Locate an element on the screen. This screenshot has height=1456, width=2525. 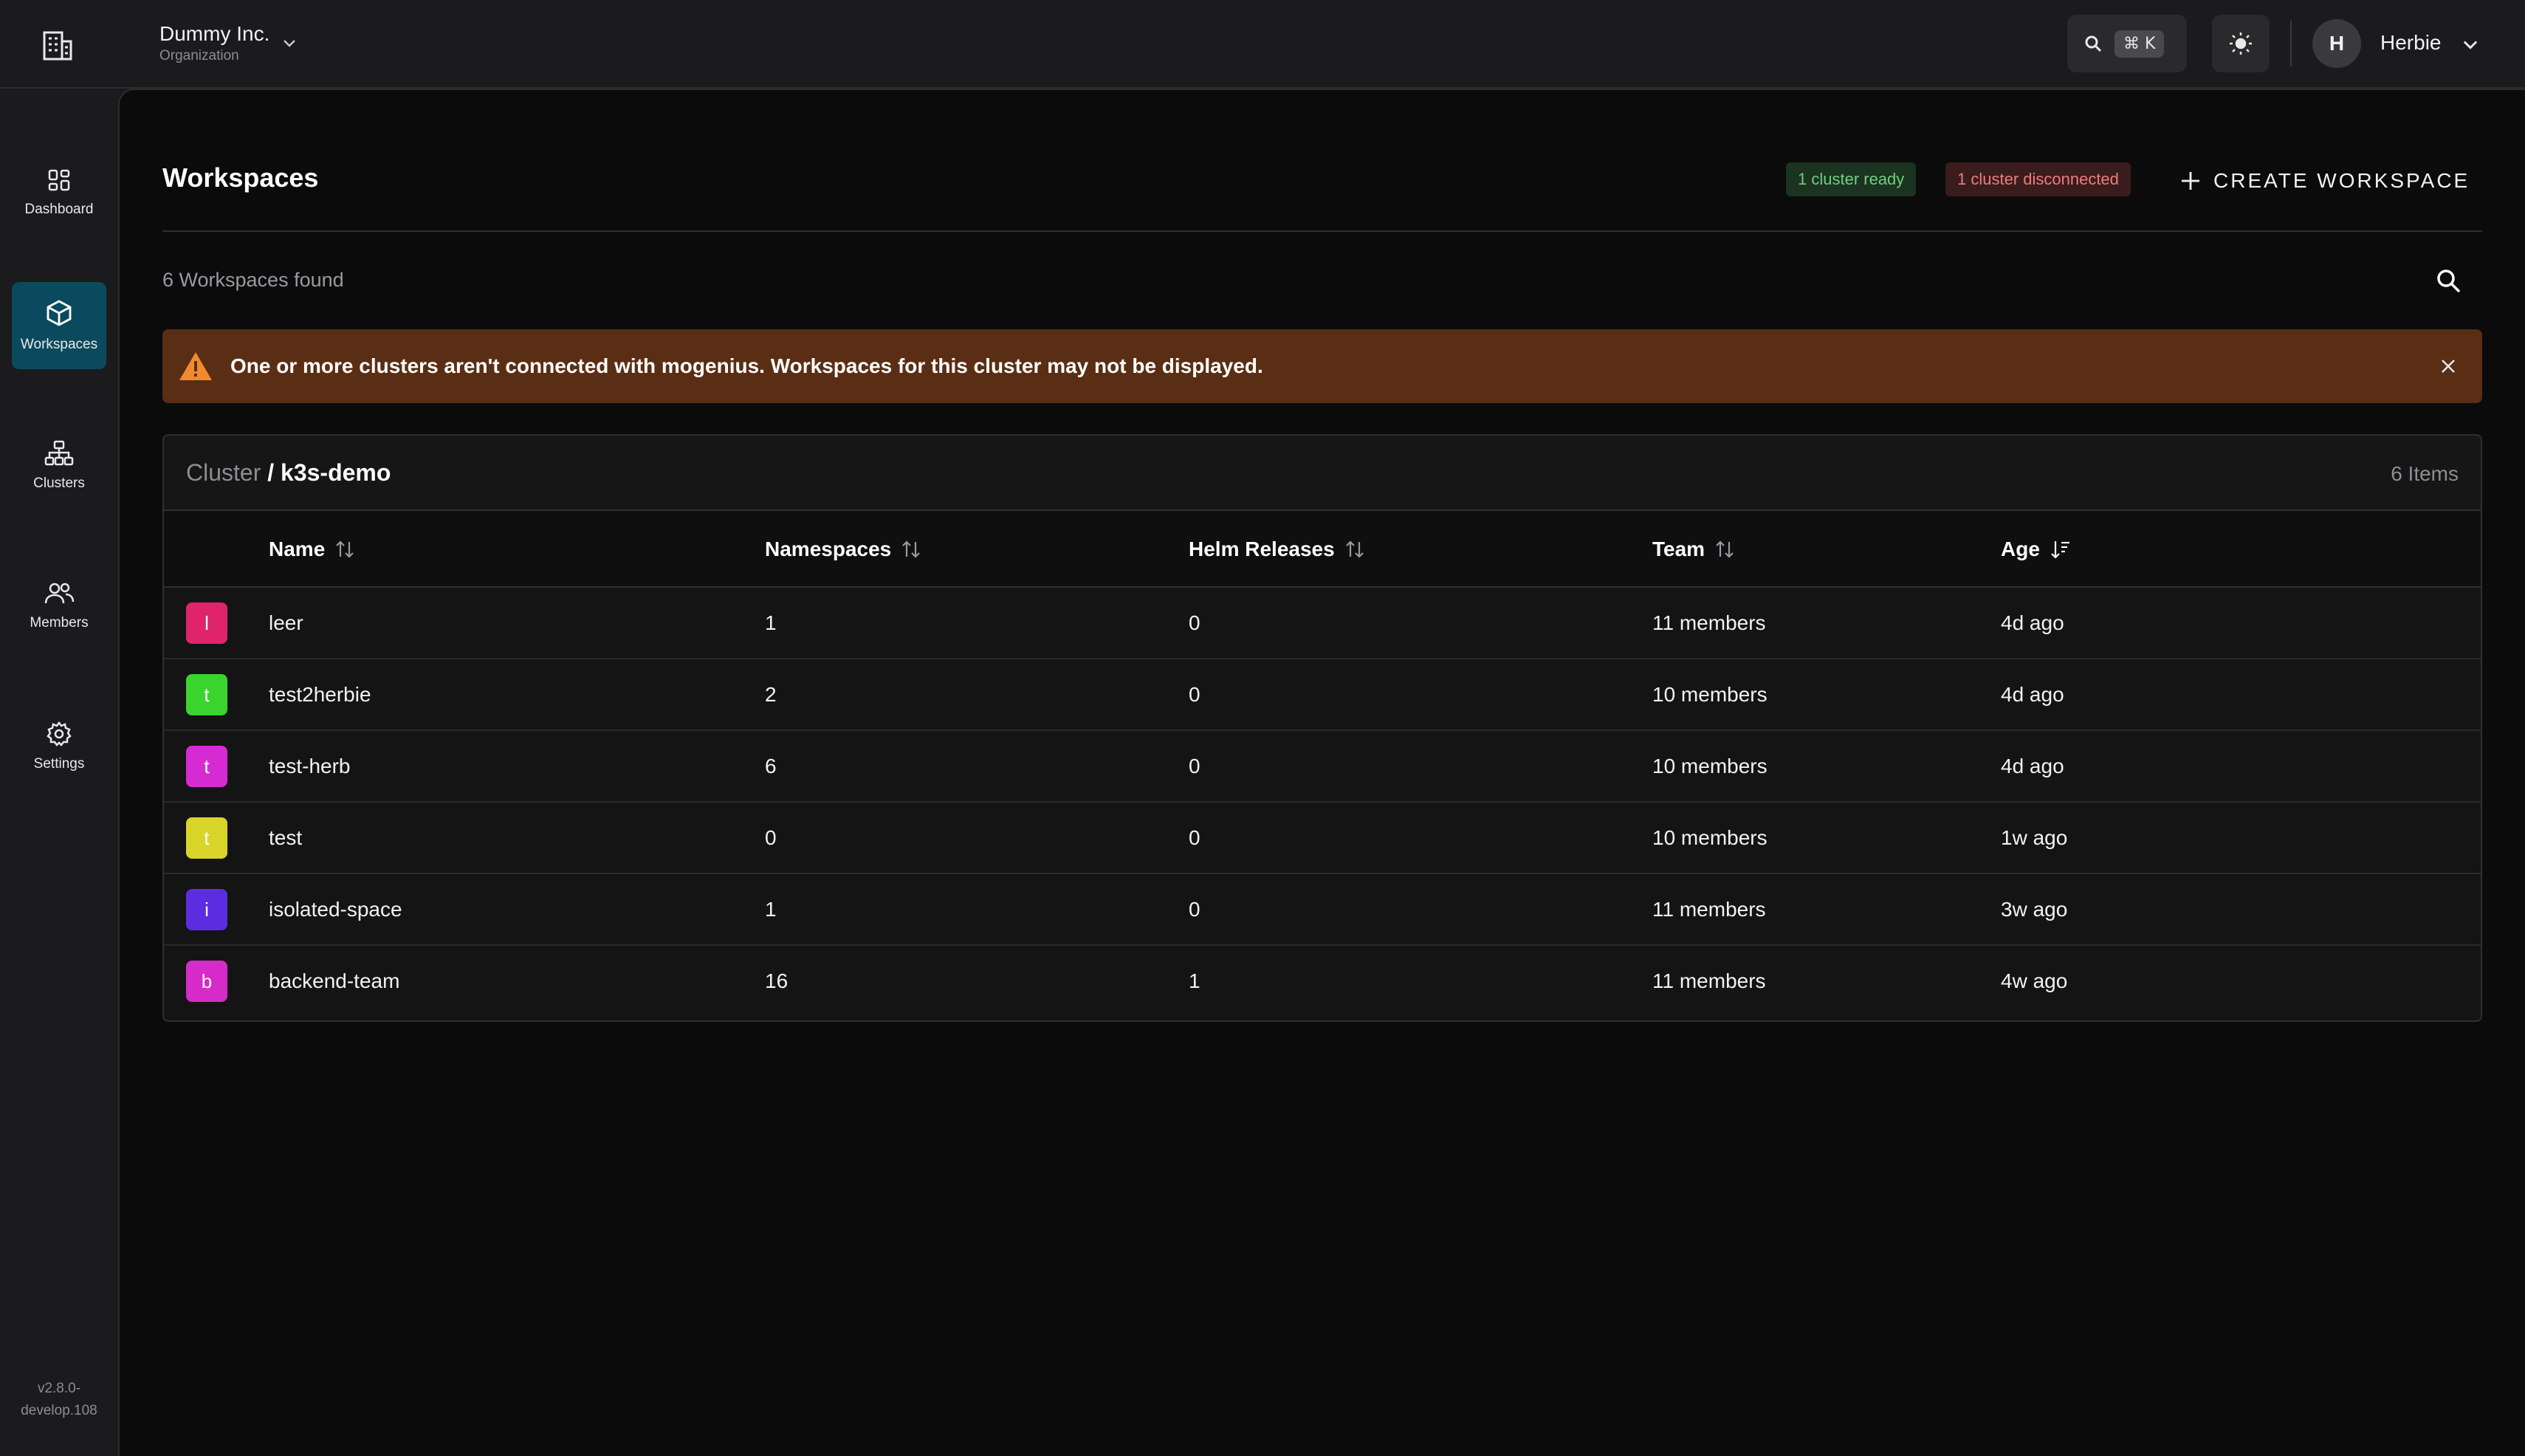
workspace-name: test2herbie is located at coordinates (320, 695).